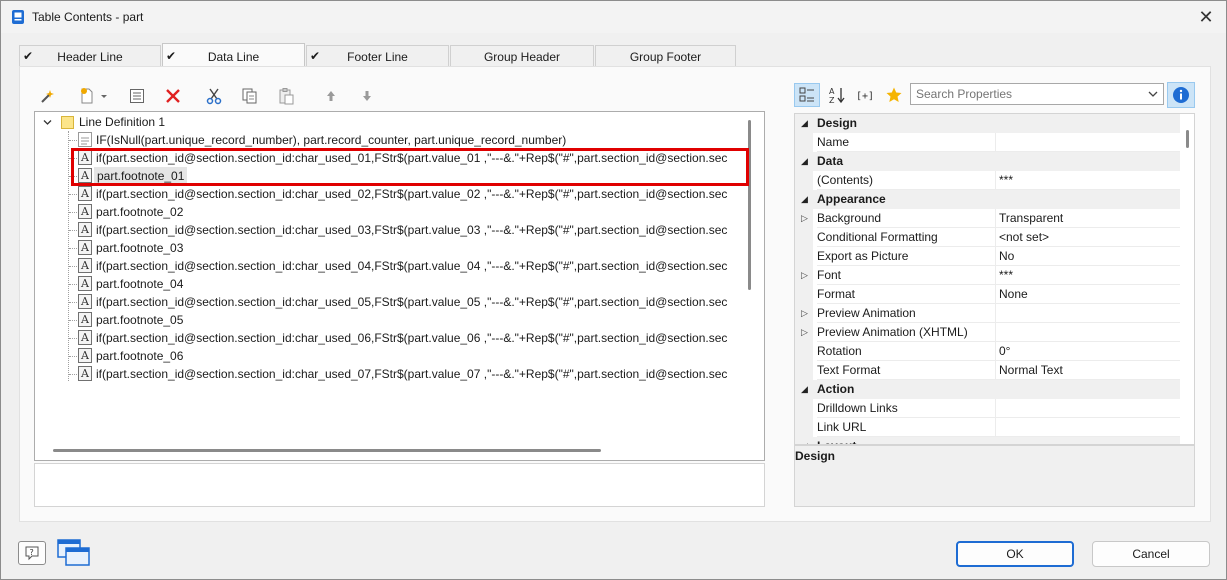  I want to click on expand-all-button: [+], so click(865, 95).